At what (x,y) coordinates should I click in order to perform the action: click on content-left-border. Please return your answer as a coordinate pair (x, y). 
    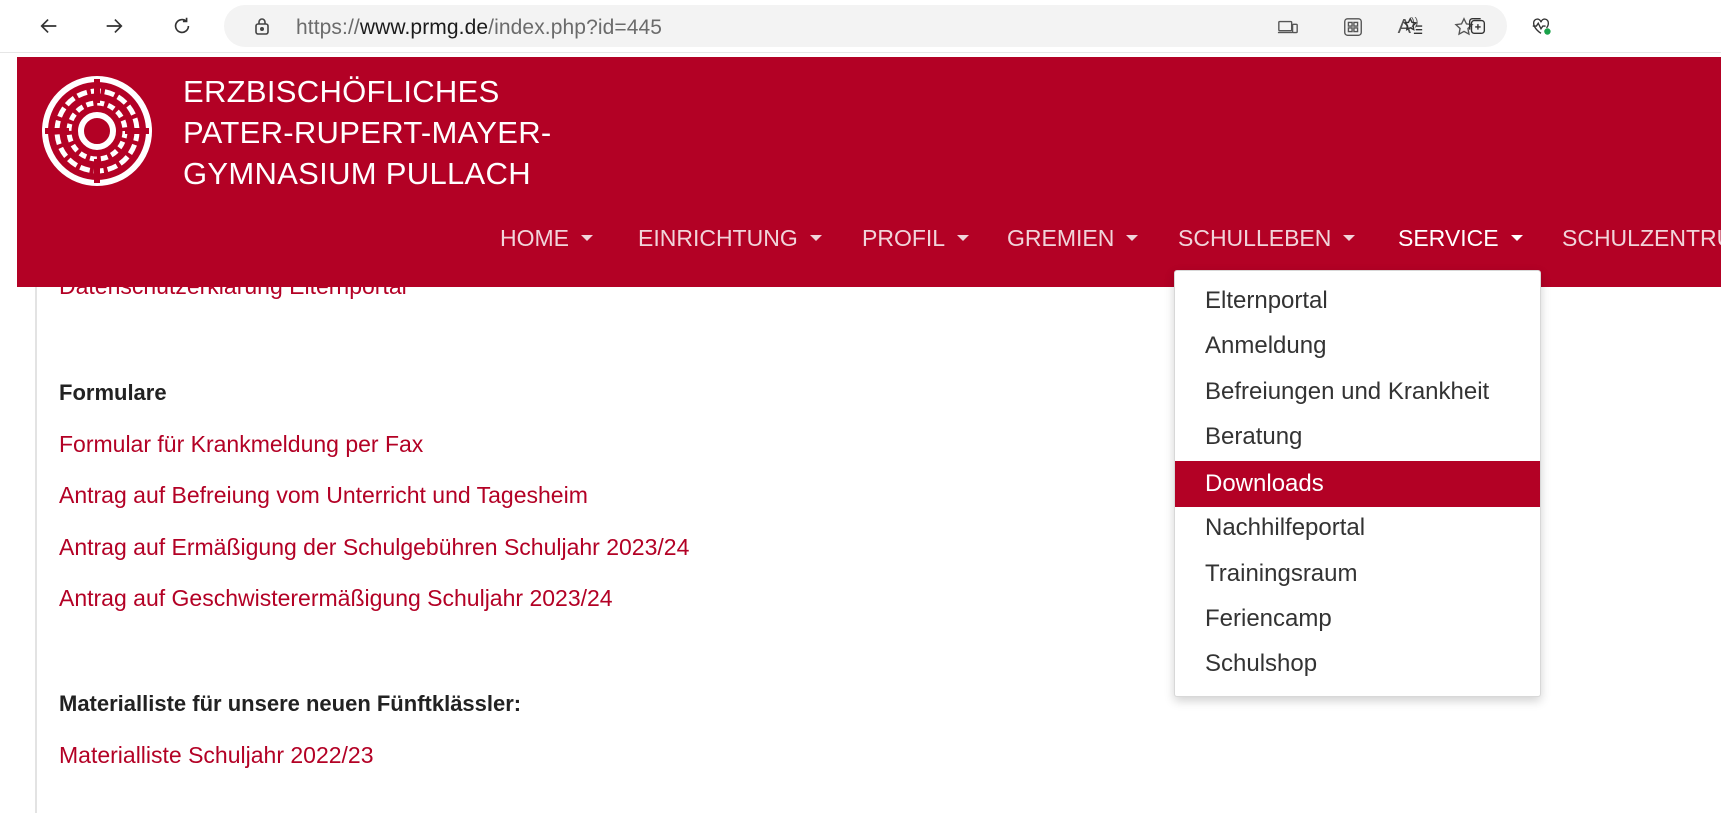
    Looking at the image, I should click on (27, 550).